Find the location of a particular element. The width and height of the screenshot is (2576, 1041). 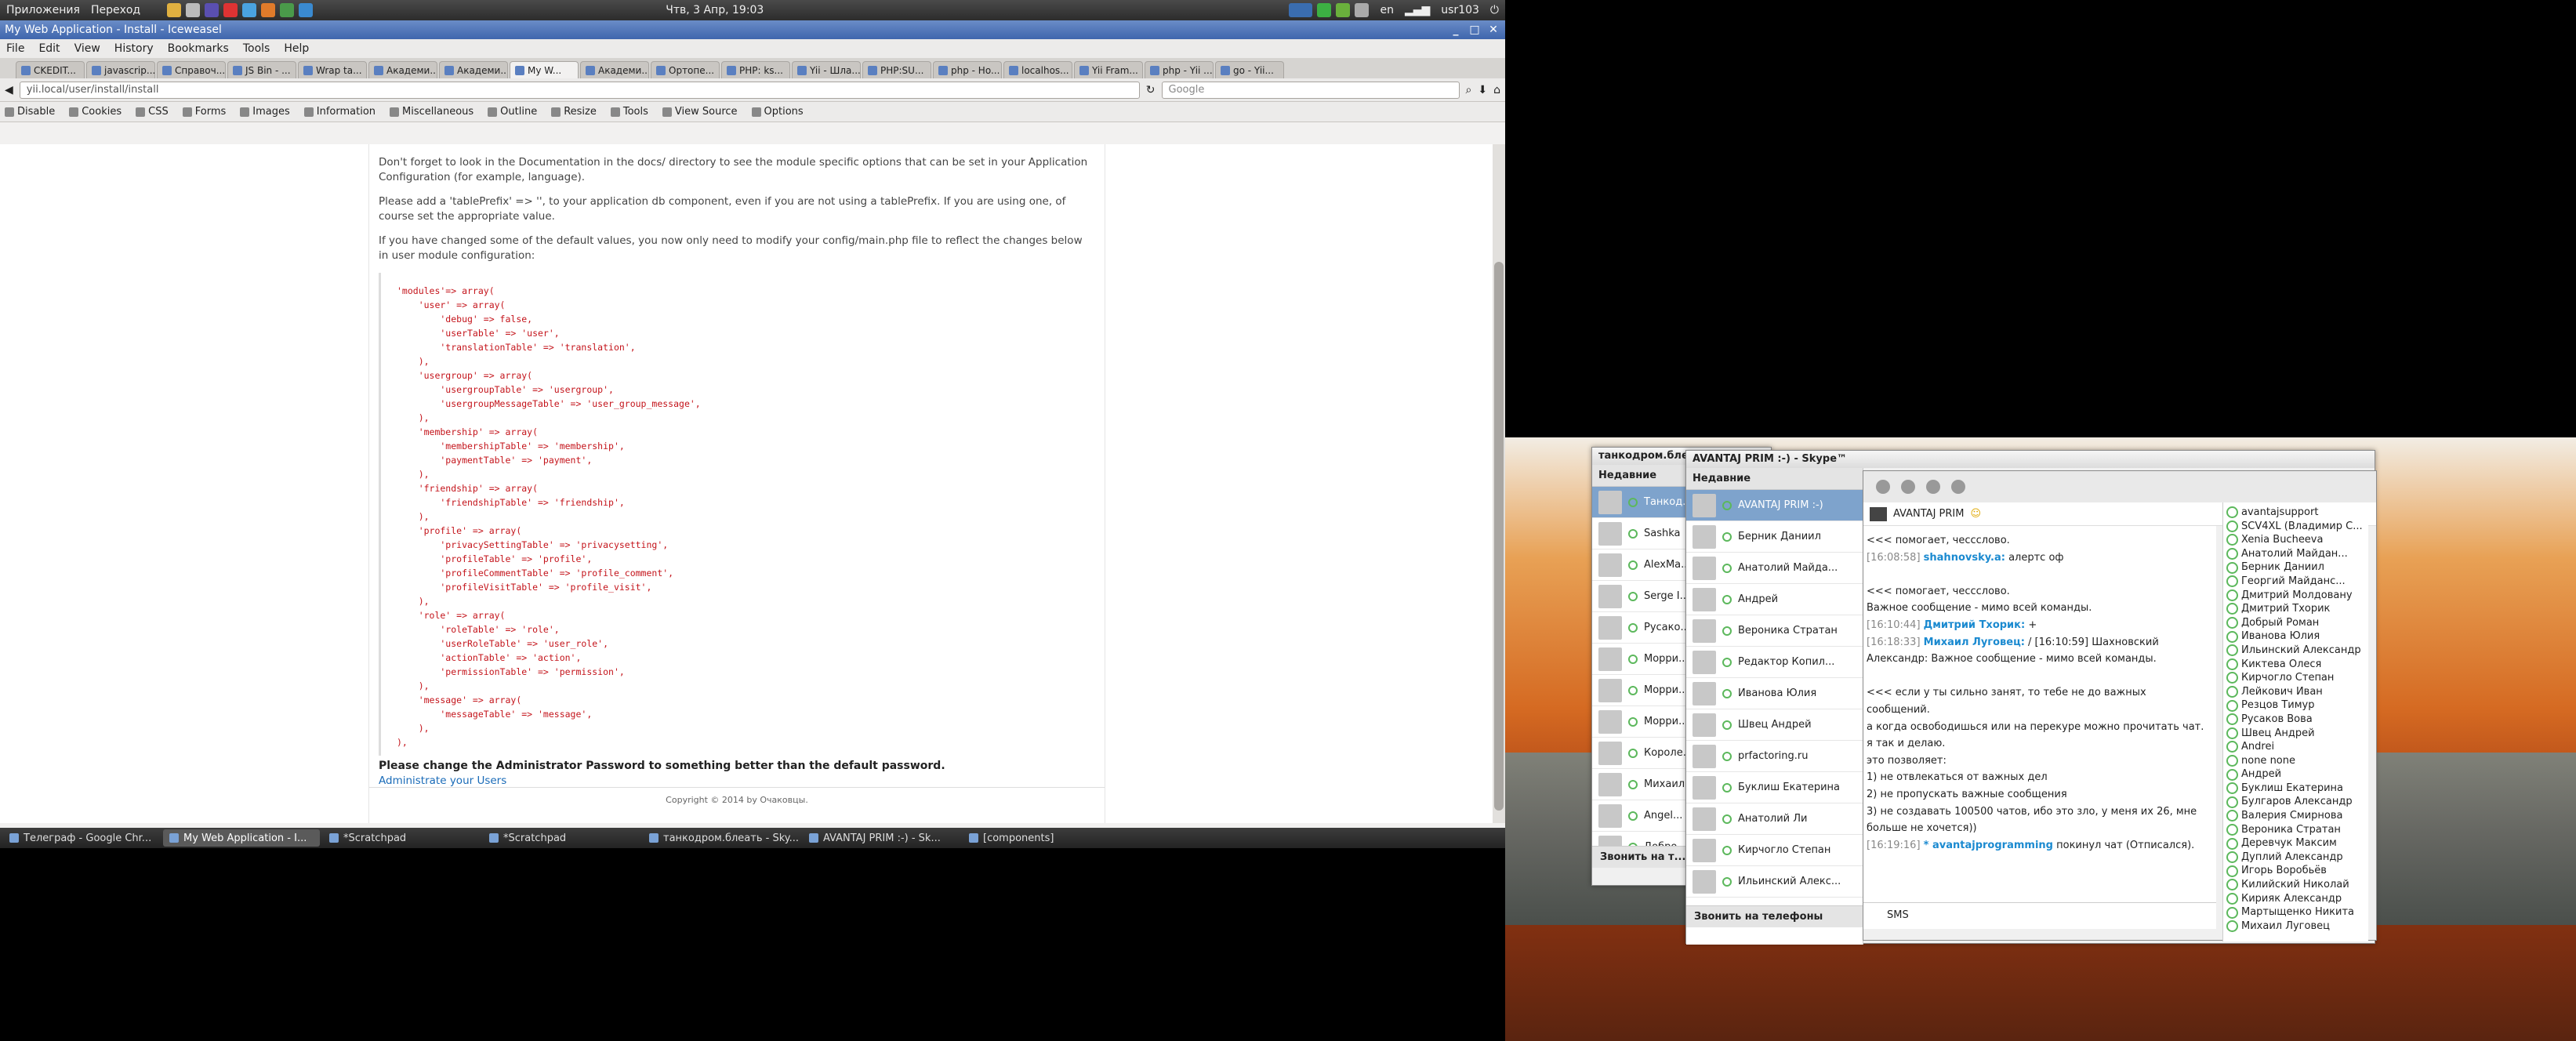

menu-help: Help is located at coordinates (296, 48).